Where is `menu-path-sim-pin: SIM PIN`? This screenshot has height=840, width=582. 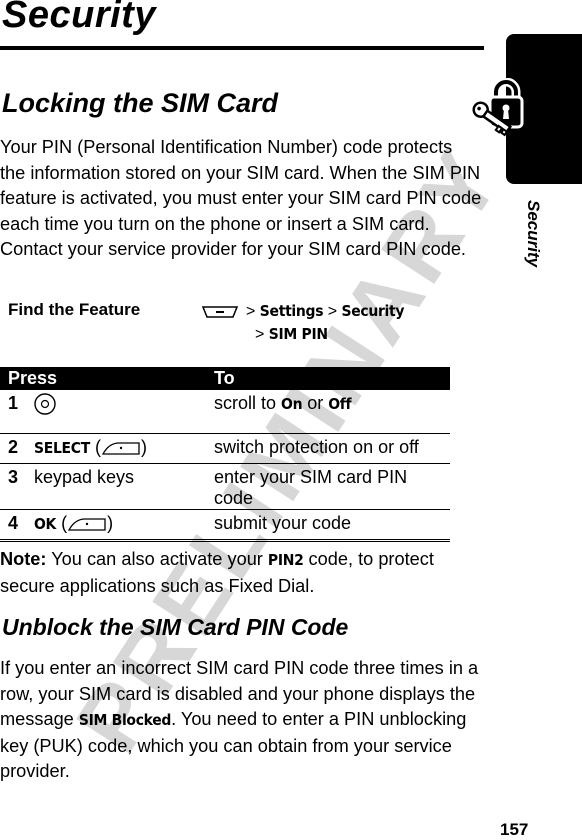
menu-path-sim-pin: SIM PIN is located at coordinates (298, 334).